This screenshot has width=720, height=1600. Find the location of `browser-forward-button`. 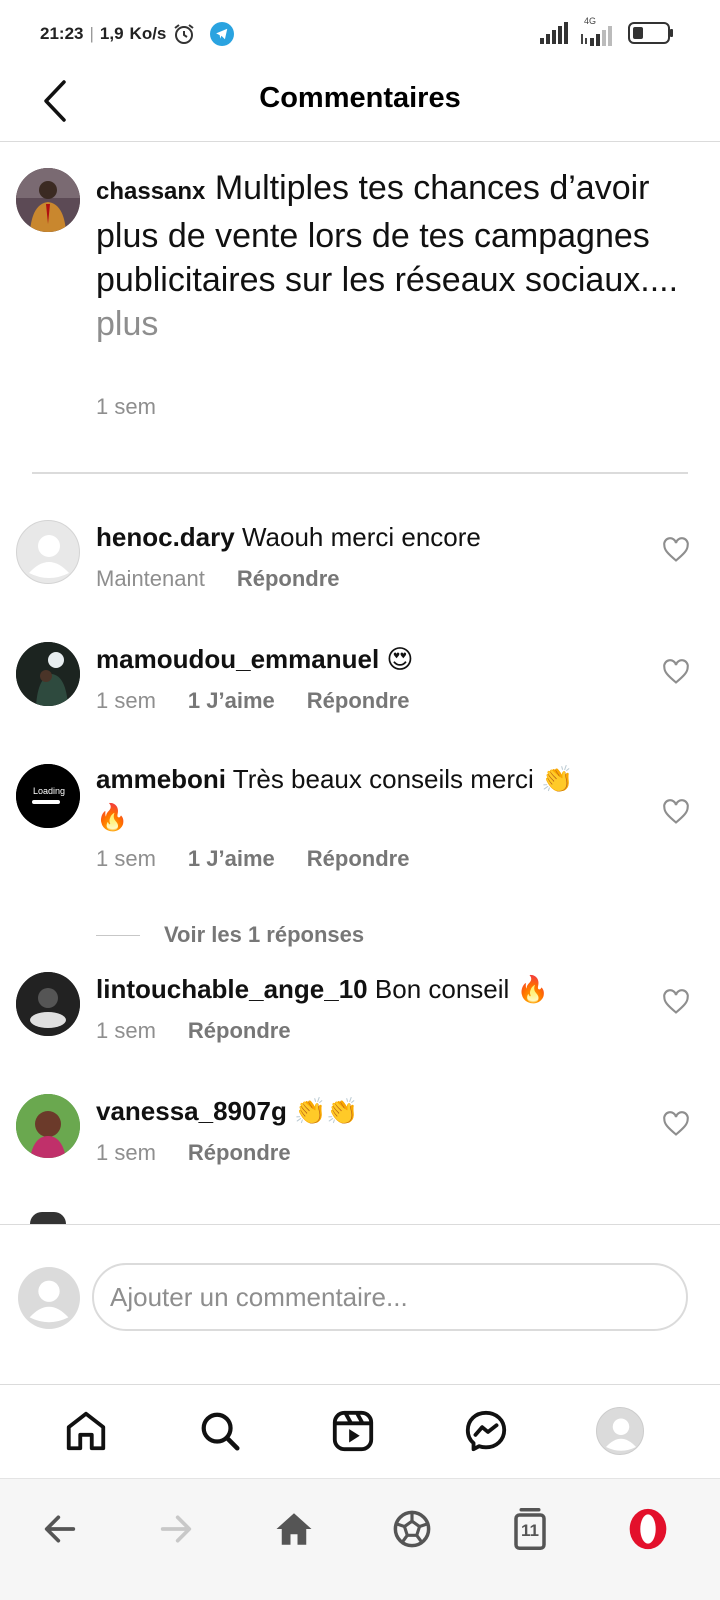

browser-forward-button is located at coordinates (176, 1529).